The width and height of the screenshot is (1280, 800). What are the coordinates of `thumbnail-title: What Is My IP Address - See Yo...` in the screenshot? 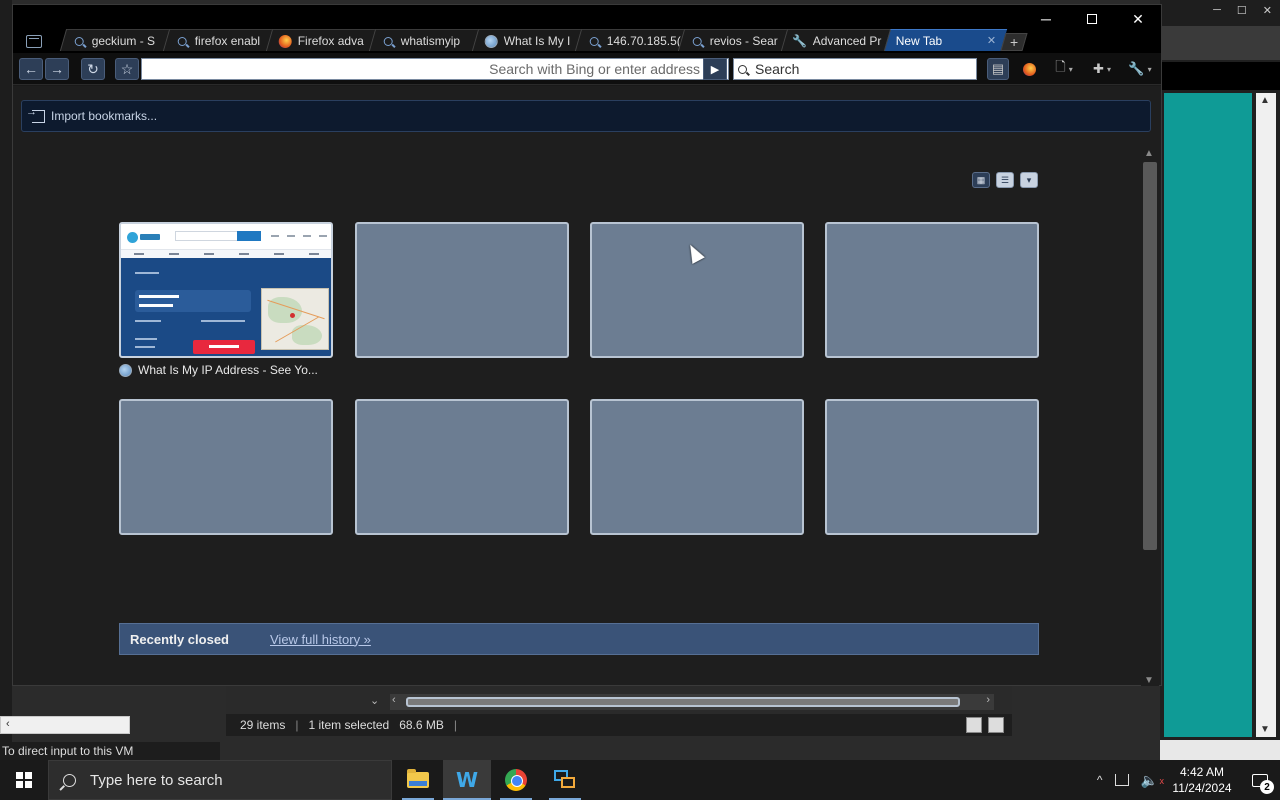 It's located at (226, 370).